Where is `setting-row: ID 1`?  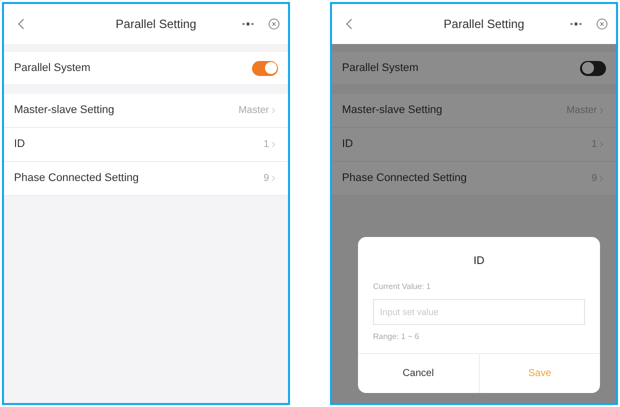
setting-row: ID 1 is located at coordinates (146, 145).